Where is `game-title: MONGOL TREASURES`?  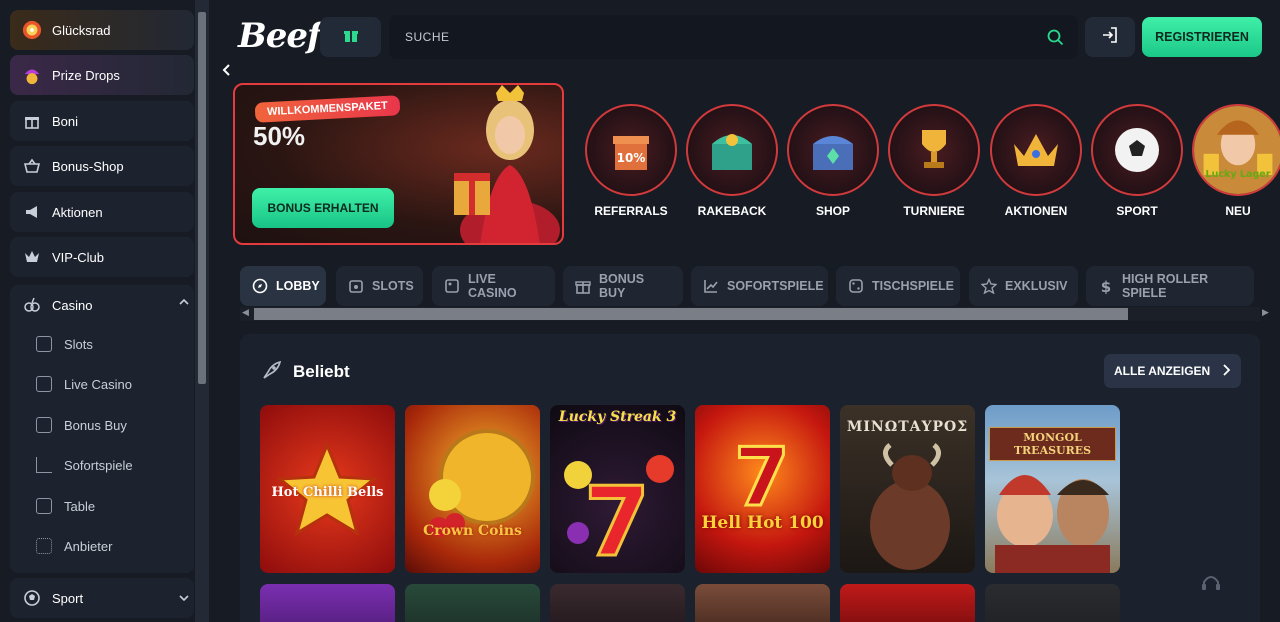 game-title: MONGOL TREASURES is located at coordinates (1052, 444).